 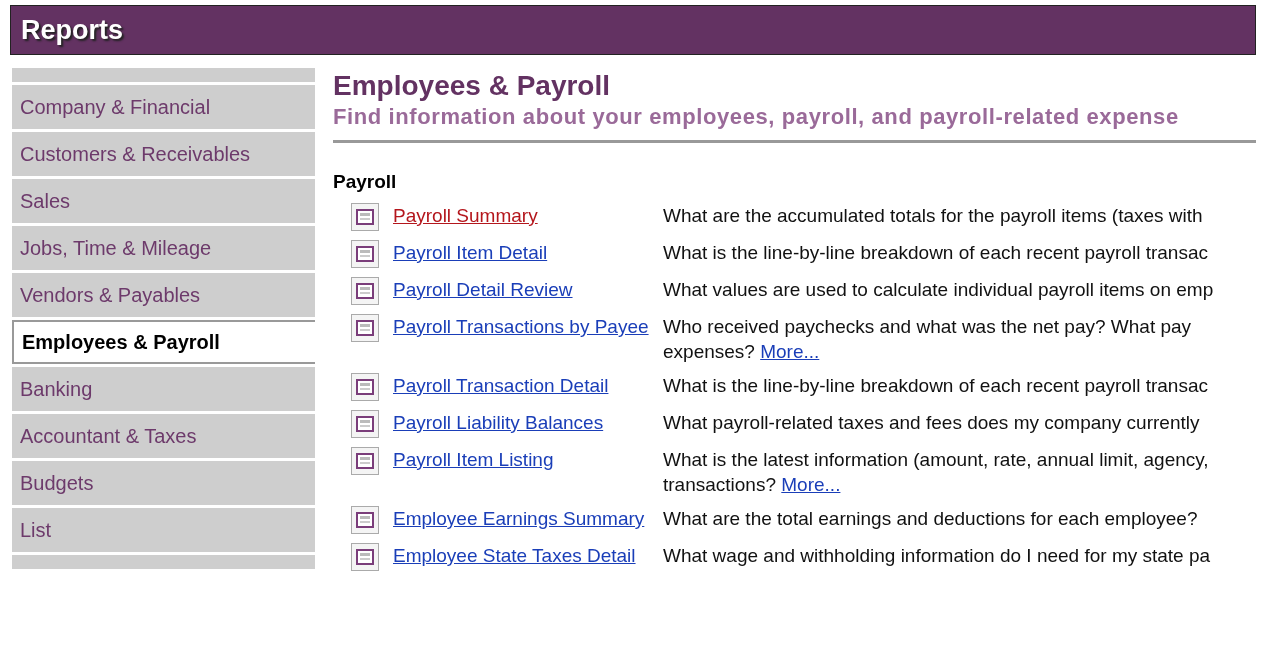 I want to click on report-link: Payroll Summary, so click(x=528, y=215).